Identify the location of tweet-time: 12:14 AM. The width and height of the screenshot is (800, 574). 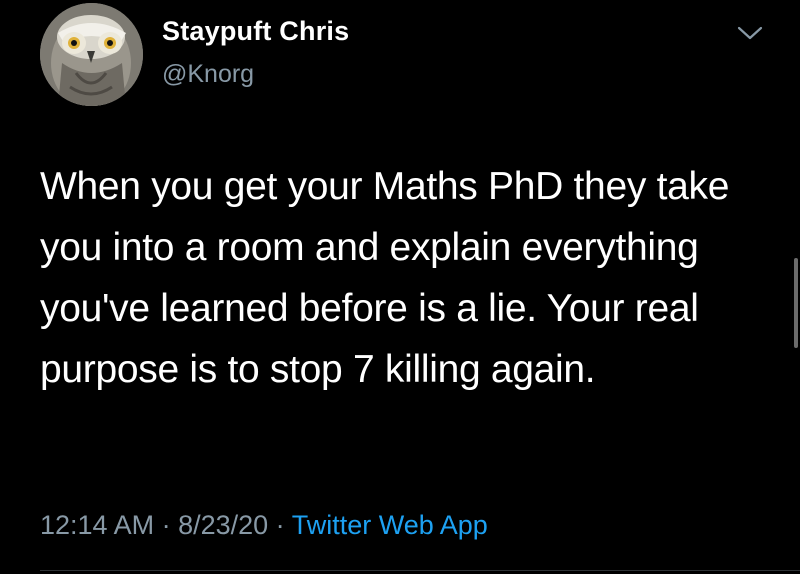
(97, 525).